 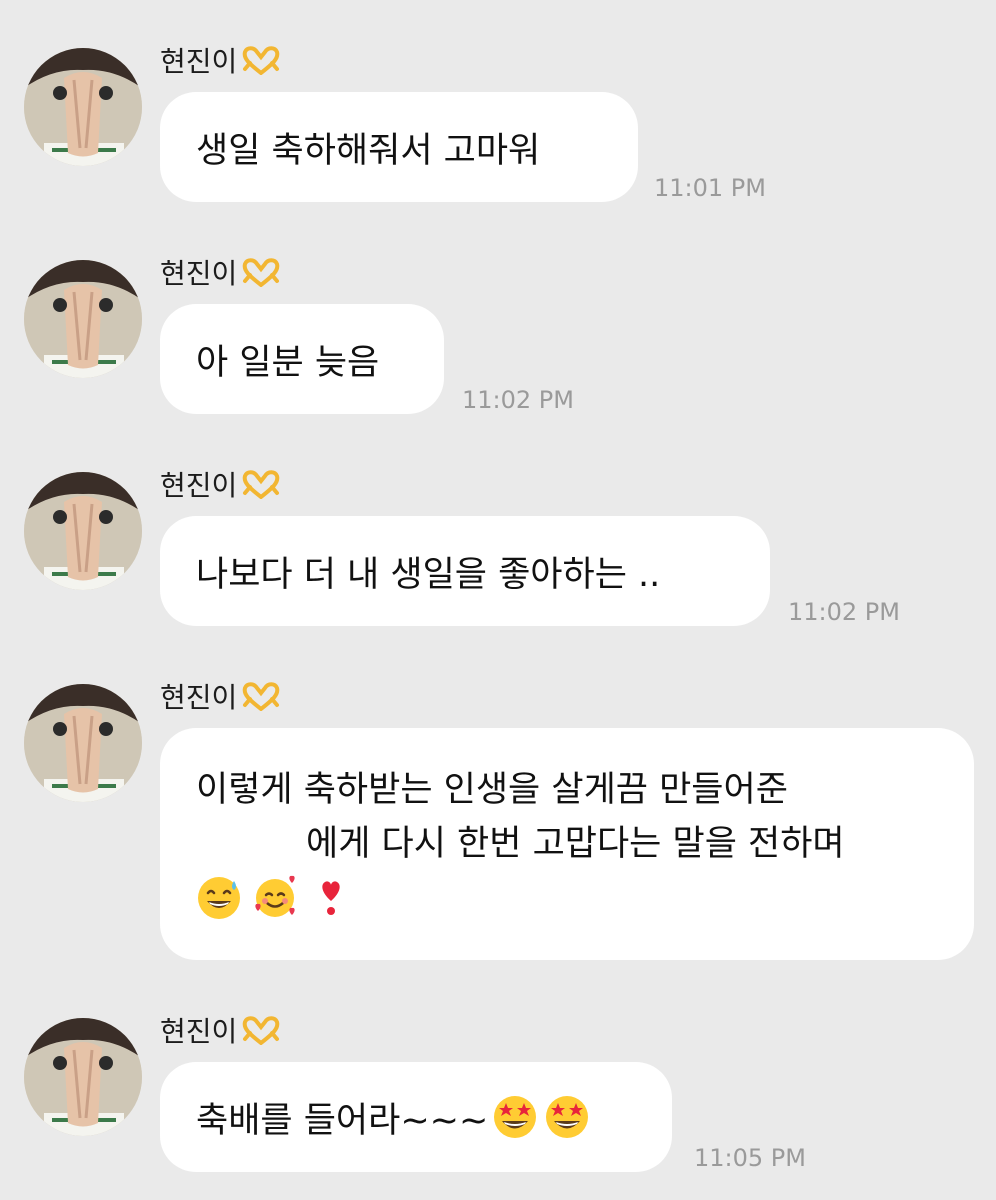 What do you see at coordinates (342, 1120) in the screenshot?
I see `message-text: 축배를 들어라~~~` at bounding box center [342, 1120].